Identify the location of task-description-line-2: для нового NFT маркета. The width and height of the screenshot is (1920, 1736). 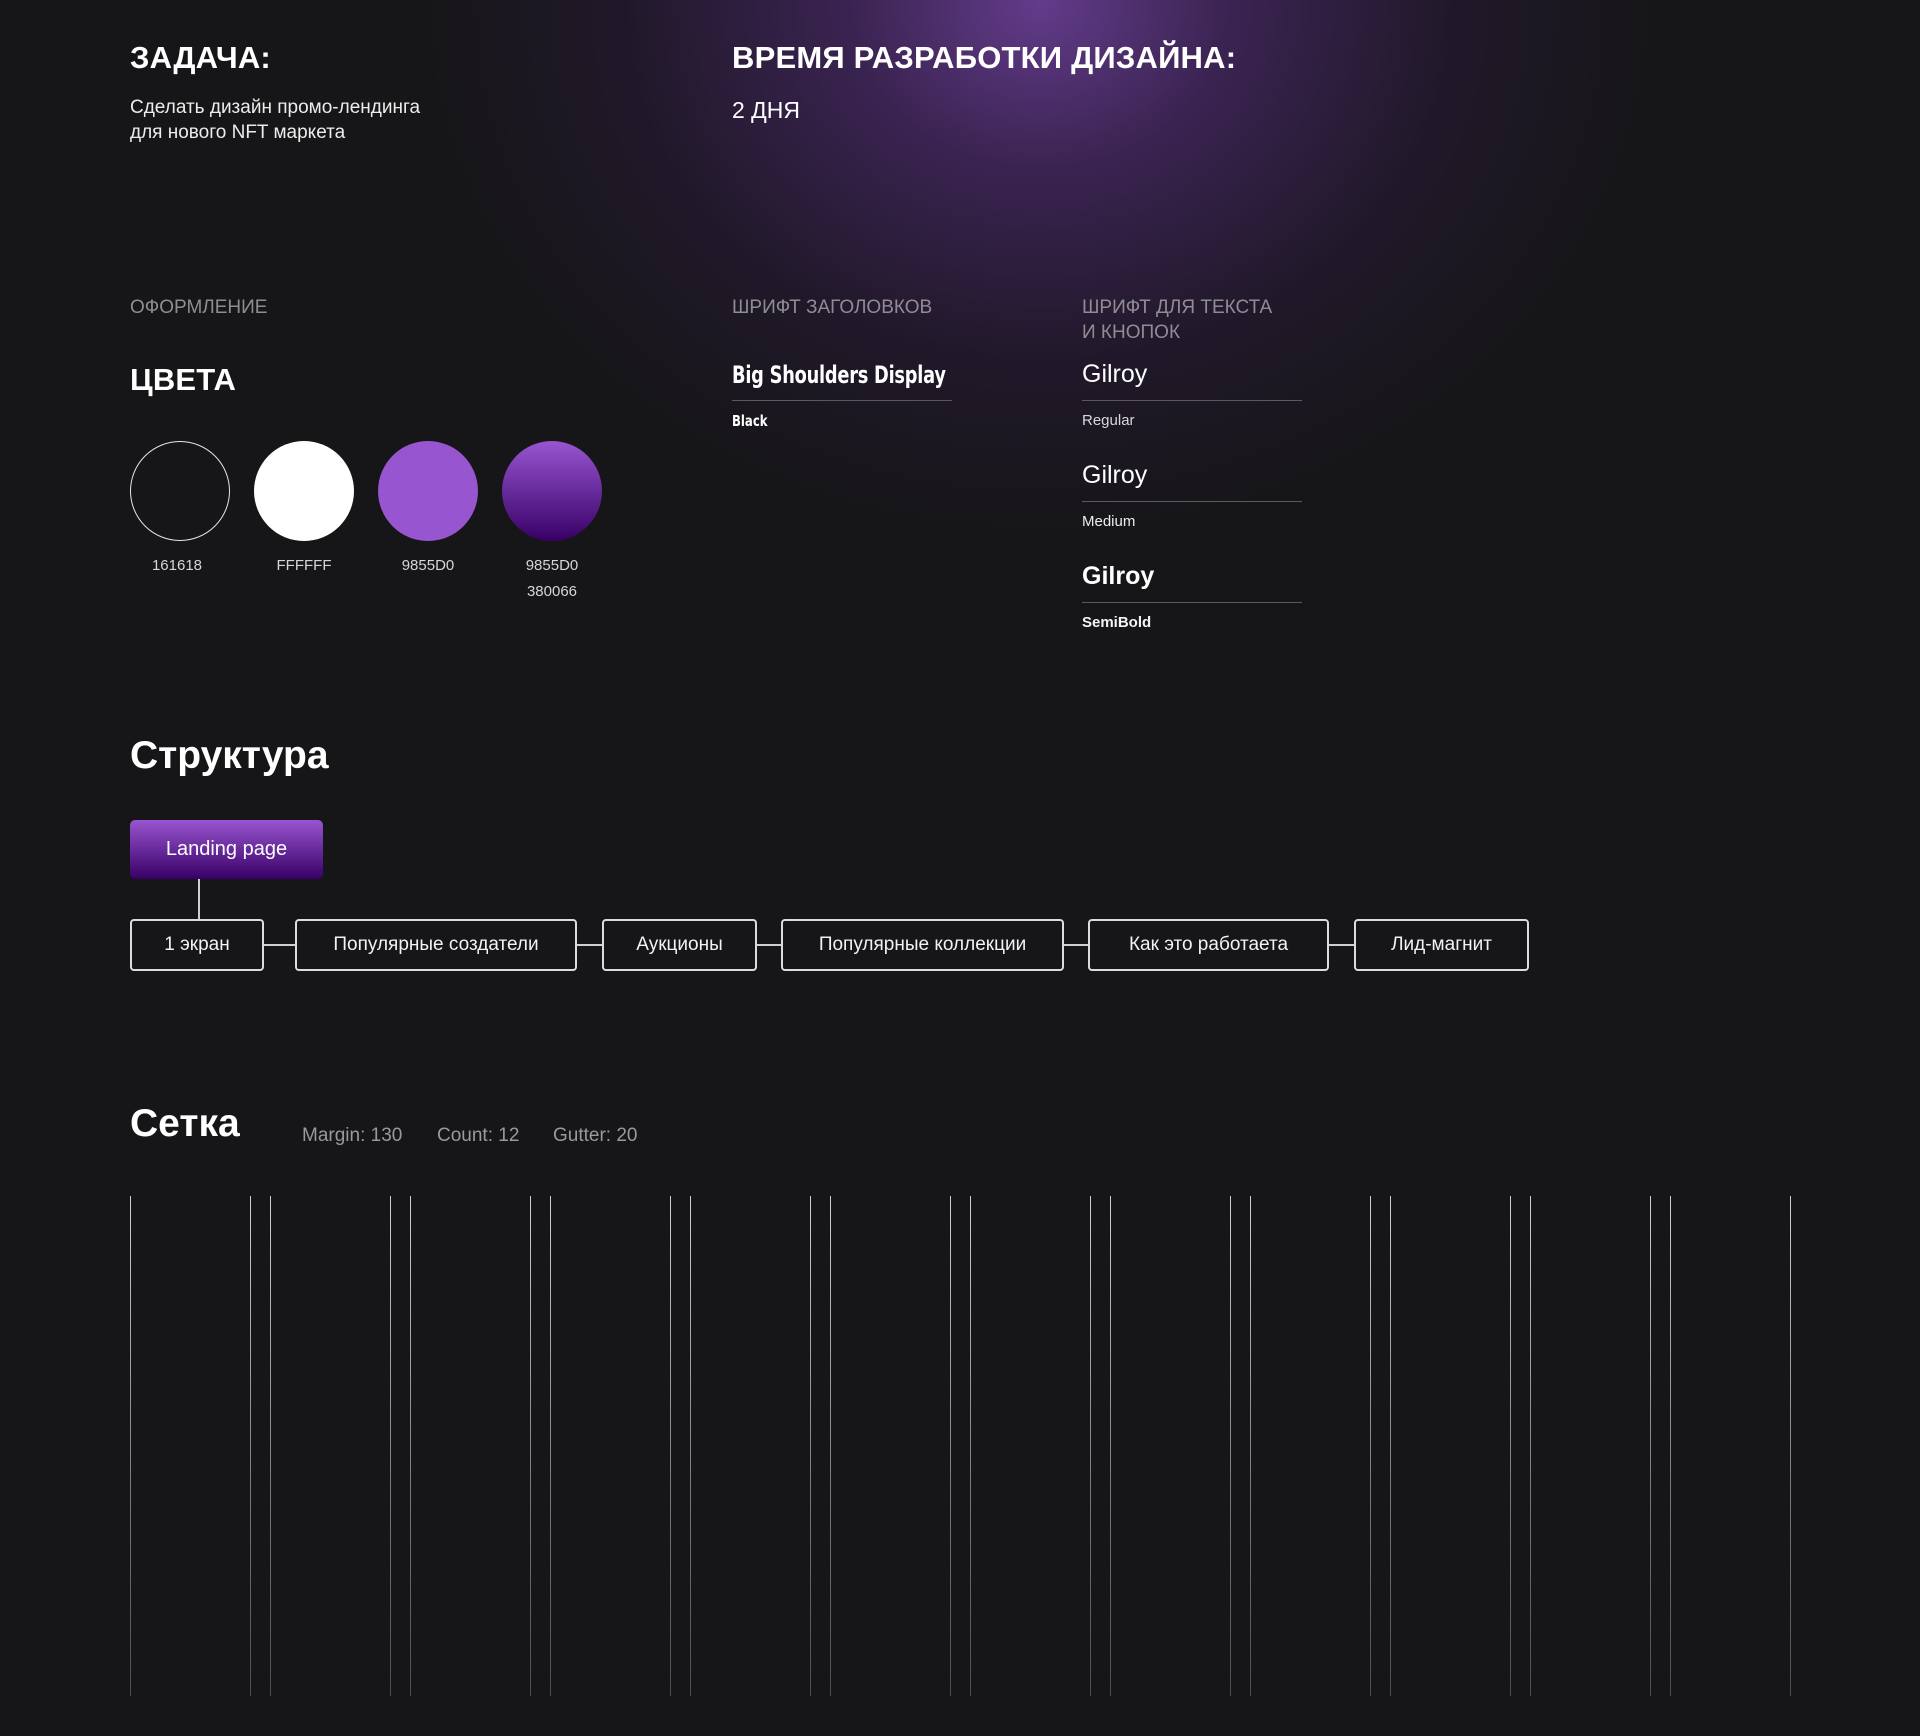
(238, 132).